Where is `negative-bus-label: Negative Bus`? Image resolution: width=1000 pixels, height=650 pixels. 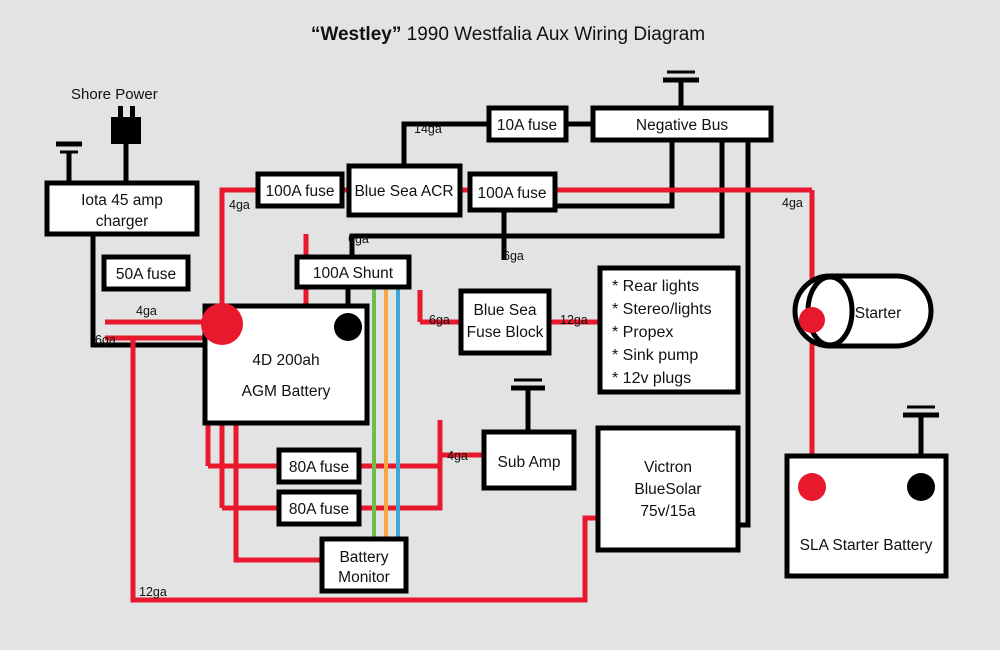
negative-bus-label: Negative Bus is located at coordinates (682, 125).